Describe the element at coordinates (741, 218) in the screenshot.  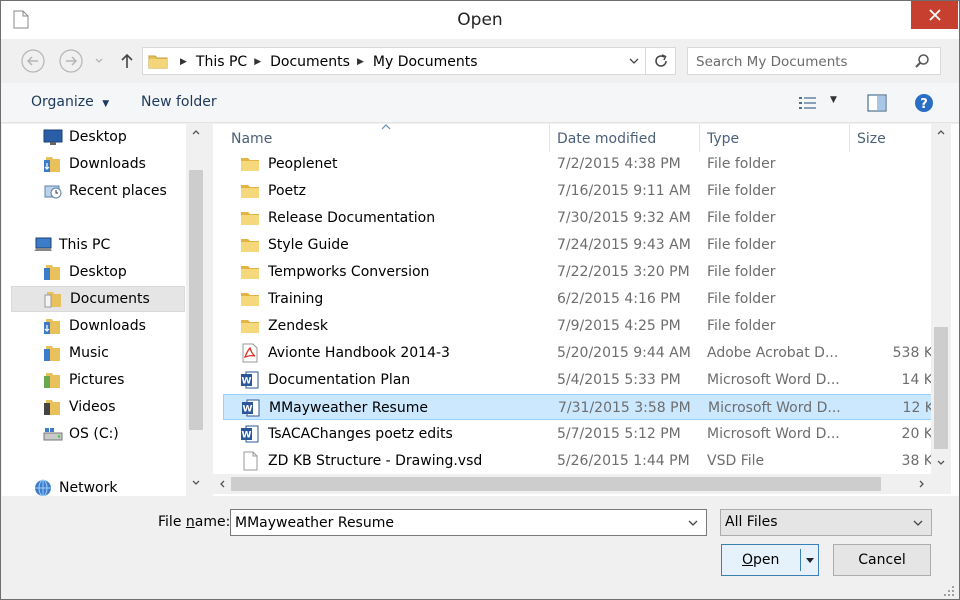
I see `file-type: File folder` at that location.